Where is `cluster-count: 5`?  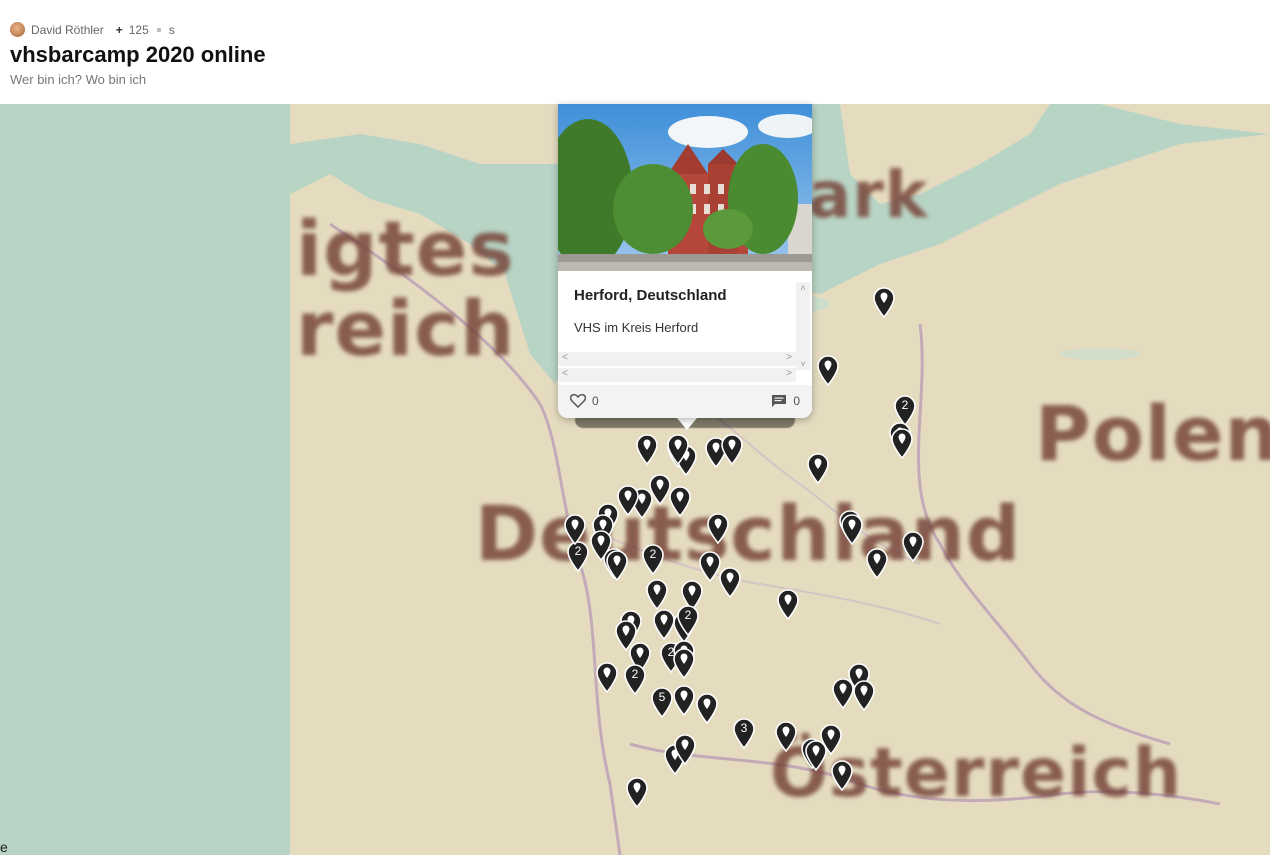
cluster-count: 5 is located at coordinates (662, 697).